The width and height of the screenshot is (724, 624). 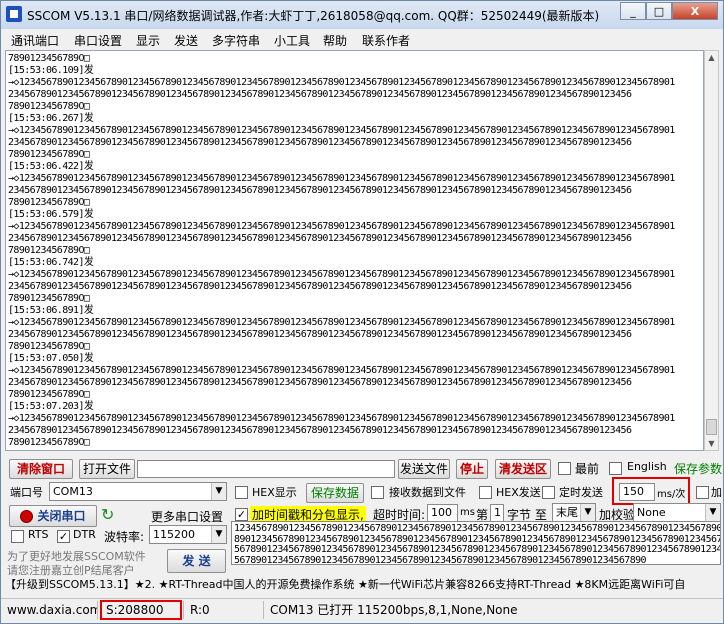 I want to click on menu-display: 显示, so click(x=148, y=40).